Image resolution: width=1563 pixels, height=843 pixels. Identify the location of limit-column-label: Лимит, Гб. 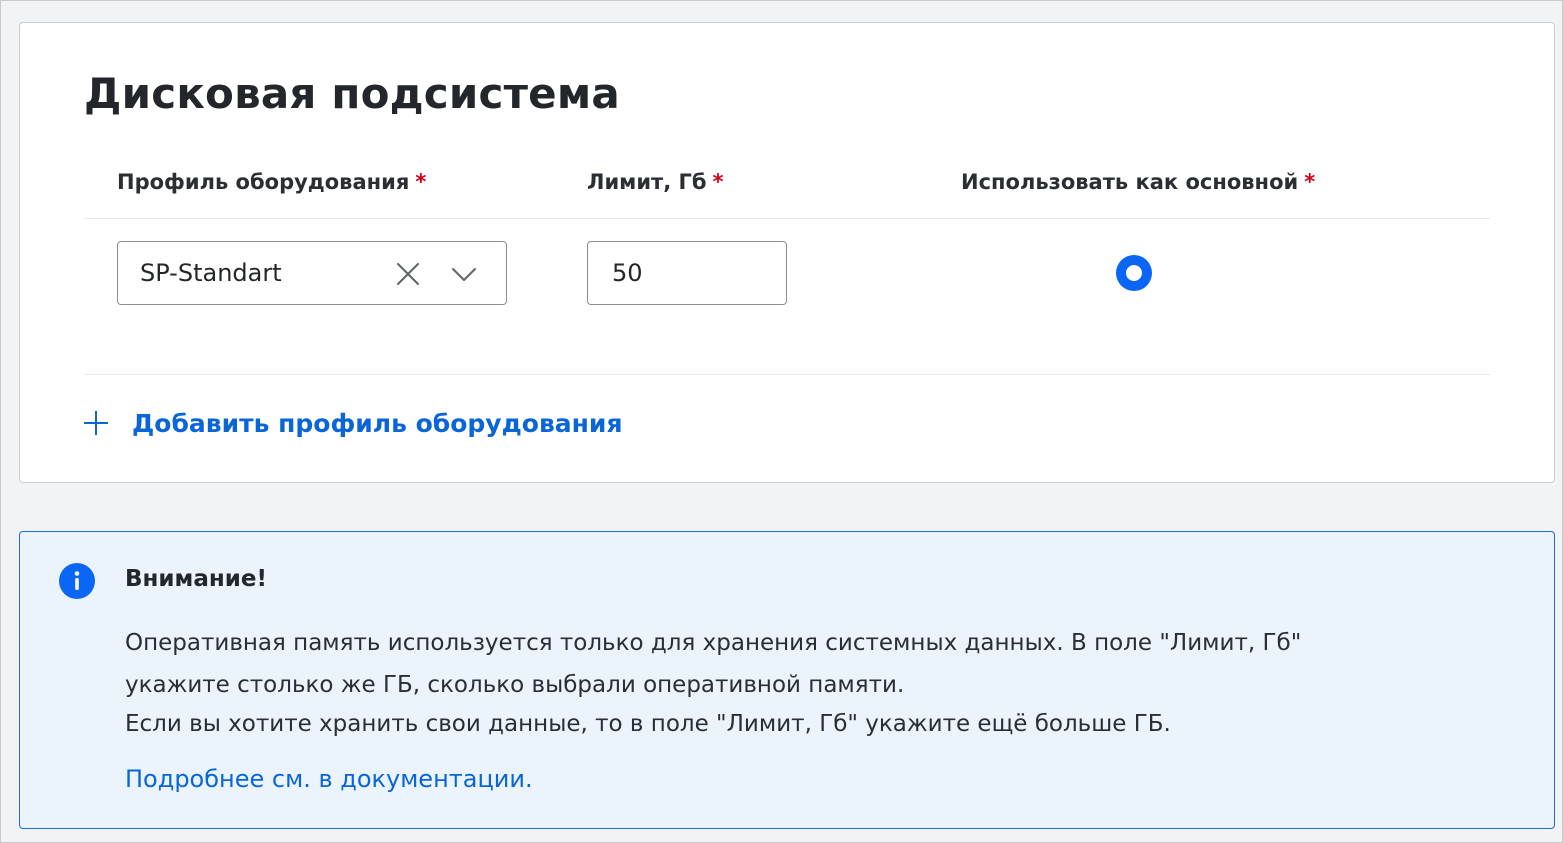
(647, 182).